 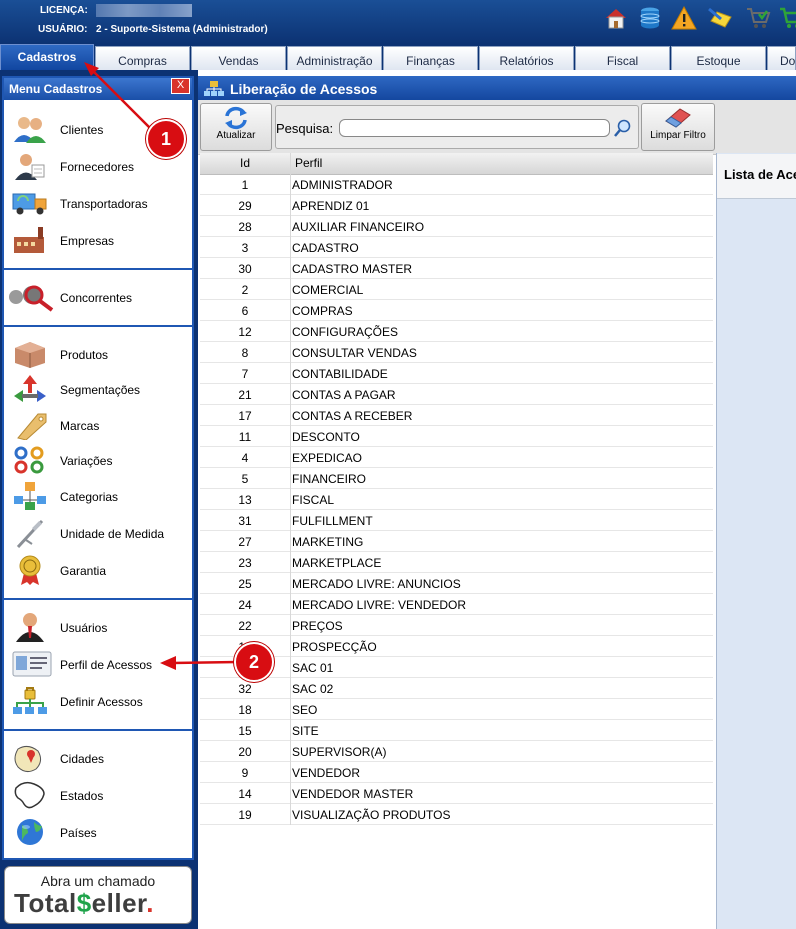 I want to click on menu-item-unidade-de-medida: Unidade de Medida, so click(x=112, y=534).